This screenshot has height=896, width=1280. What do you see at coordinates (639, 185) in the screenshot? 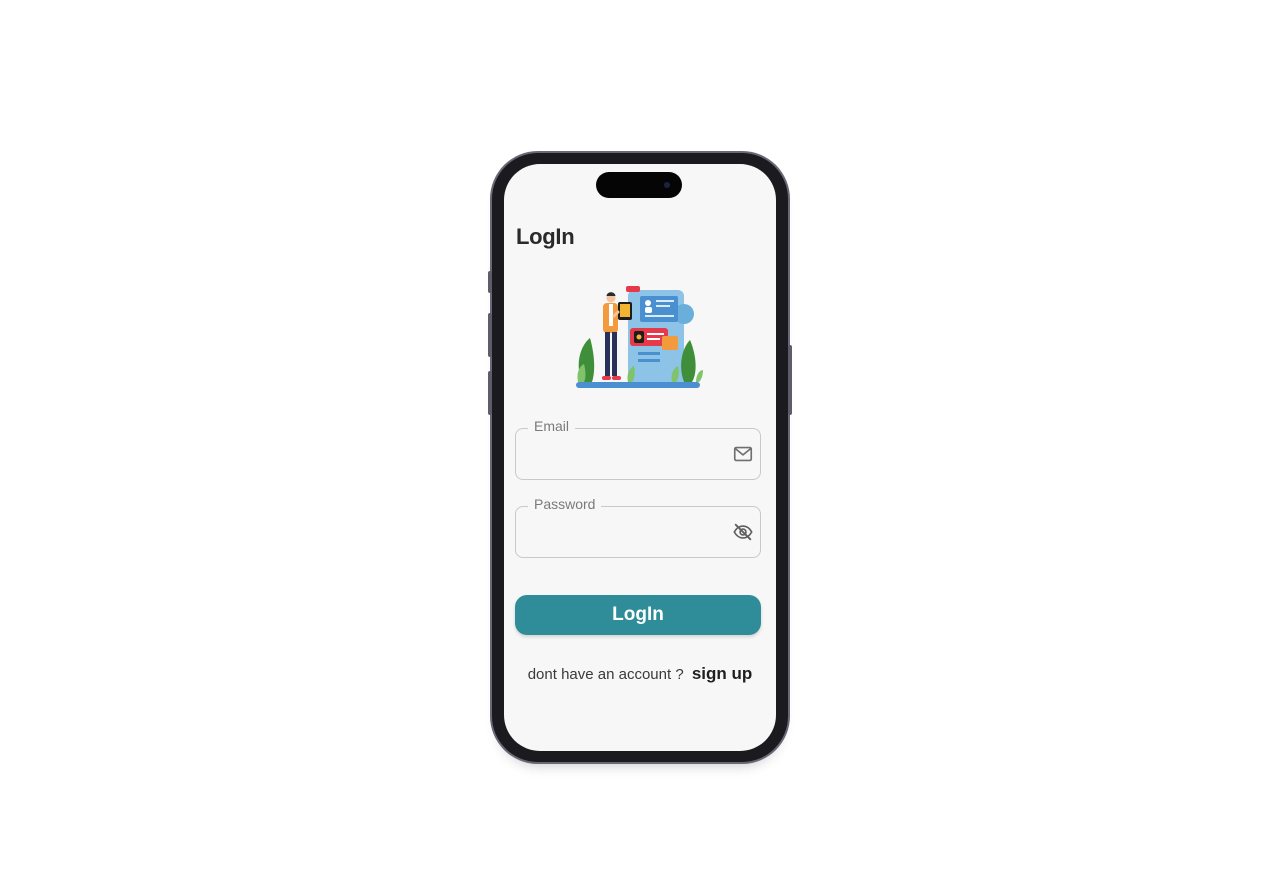
I see `dynamic-island` at bounding box center [639, 185].